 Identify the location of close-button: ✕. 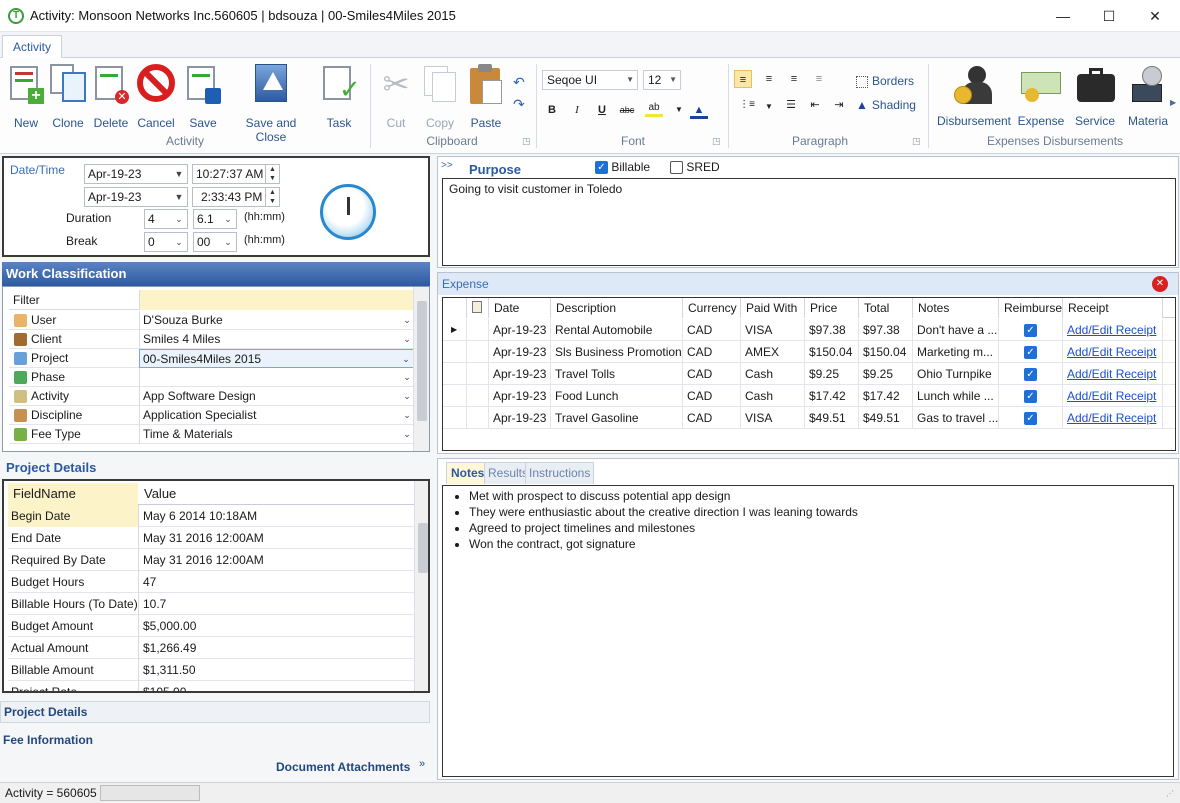
(1155, 16).